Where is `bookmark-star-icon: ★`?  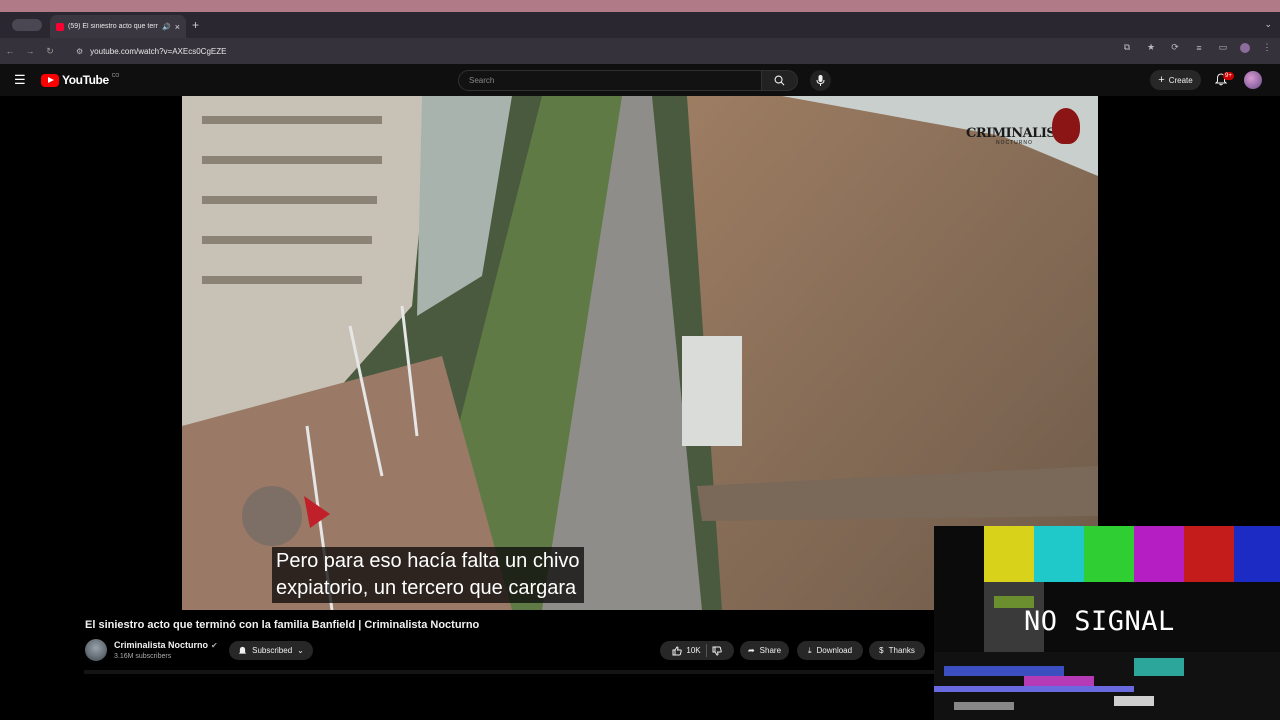
bookmark-star-icon: ★ is located at coordinates (1151, 47).